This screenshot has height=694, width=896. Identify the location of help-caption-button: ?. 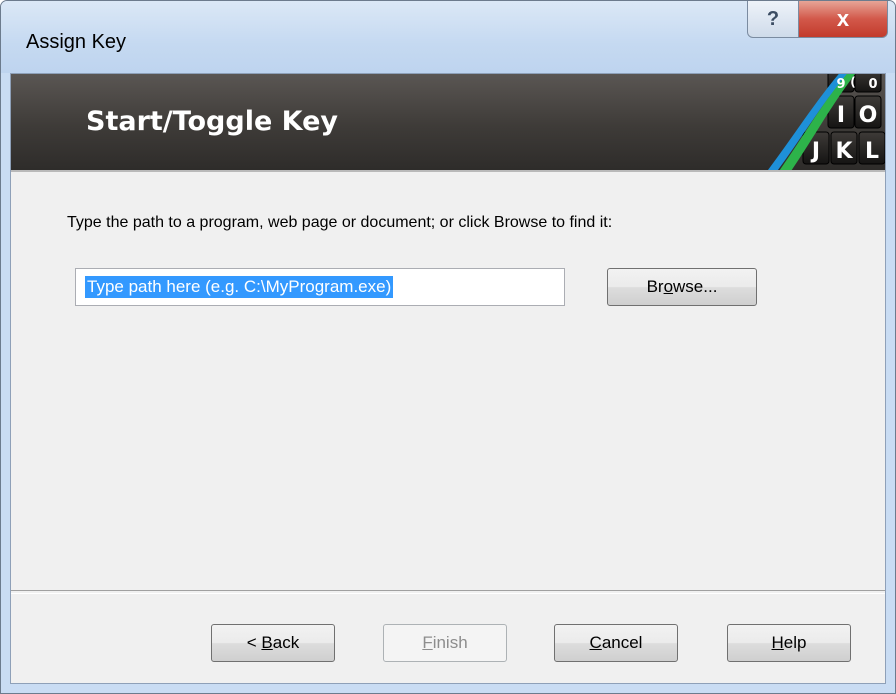
(773, 19).